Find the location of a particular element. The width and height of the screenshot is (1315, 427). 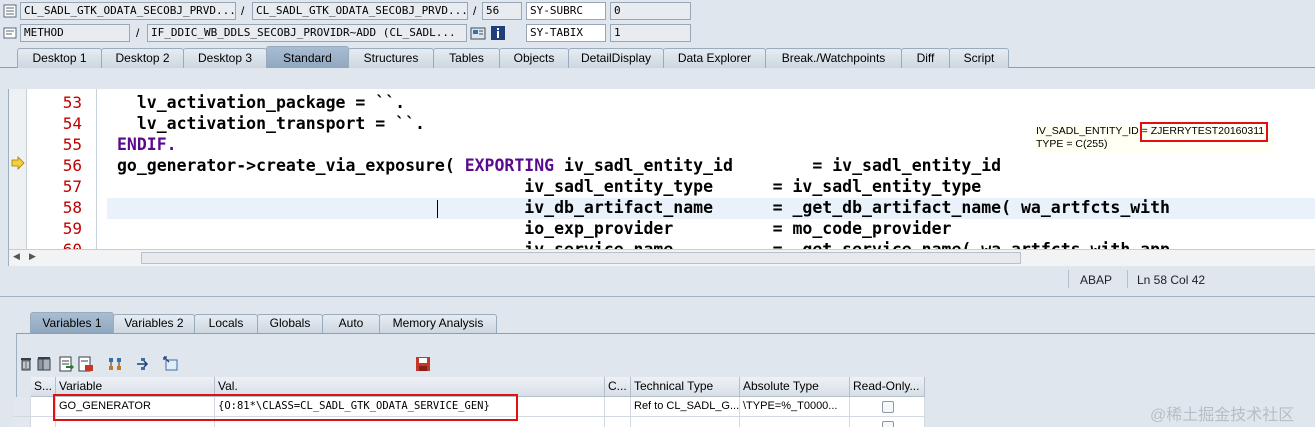

scrollbar-thumb is located at coordinates (581, 258).